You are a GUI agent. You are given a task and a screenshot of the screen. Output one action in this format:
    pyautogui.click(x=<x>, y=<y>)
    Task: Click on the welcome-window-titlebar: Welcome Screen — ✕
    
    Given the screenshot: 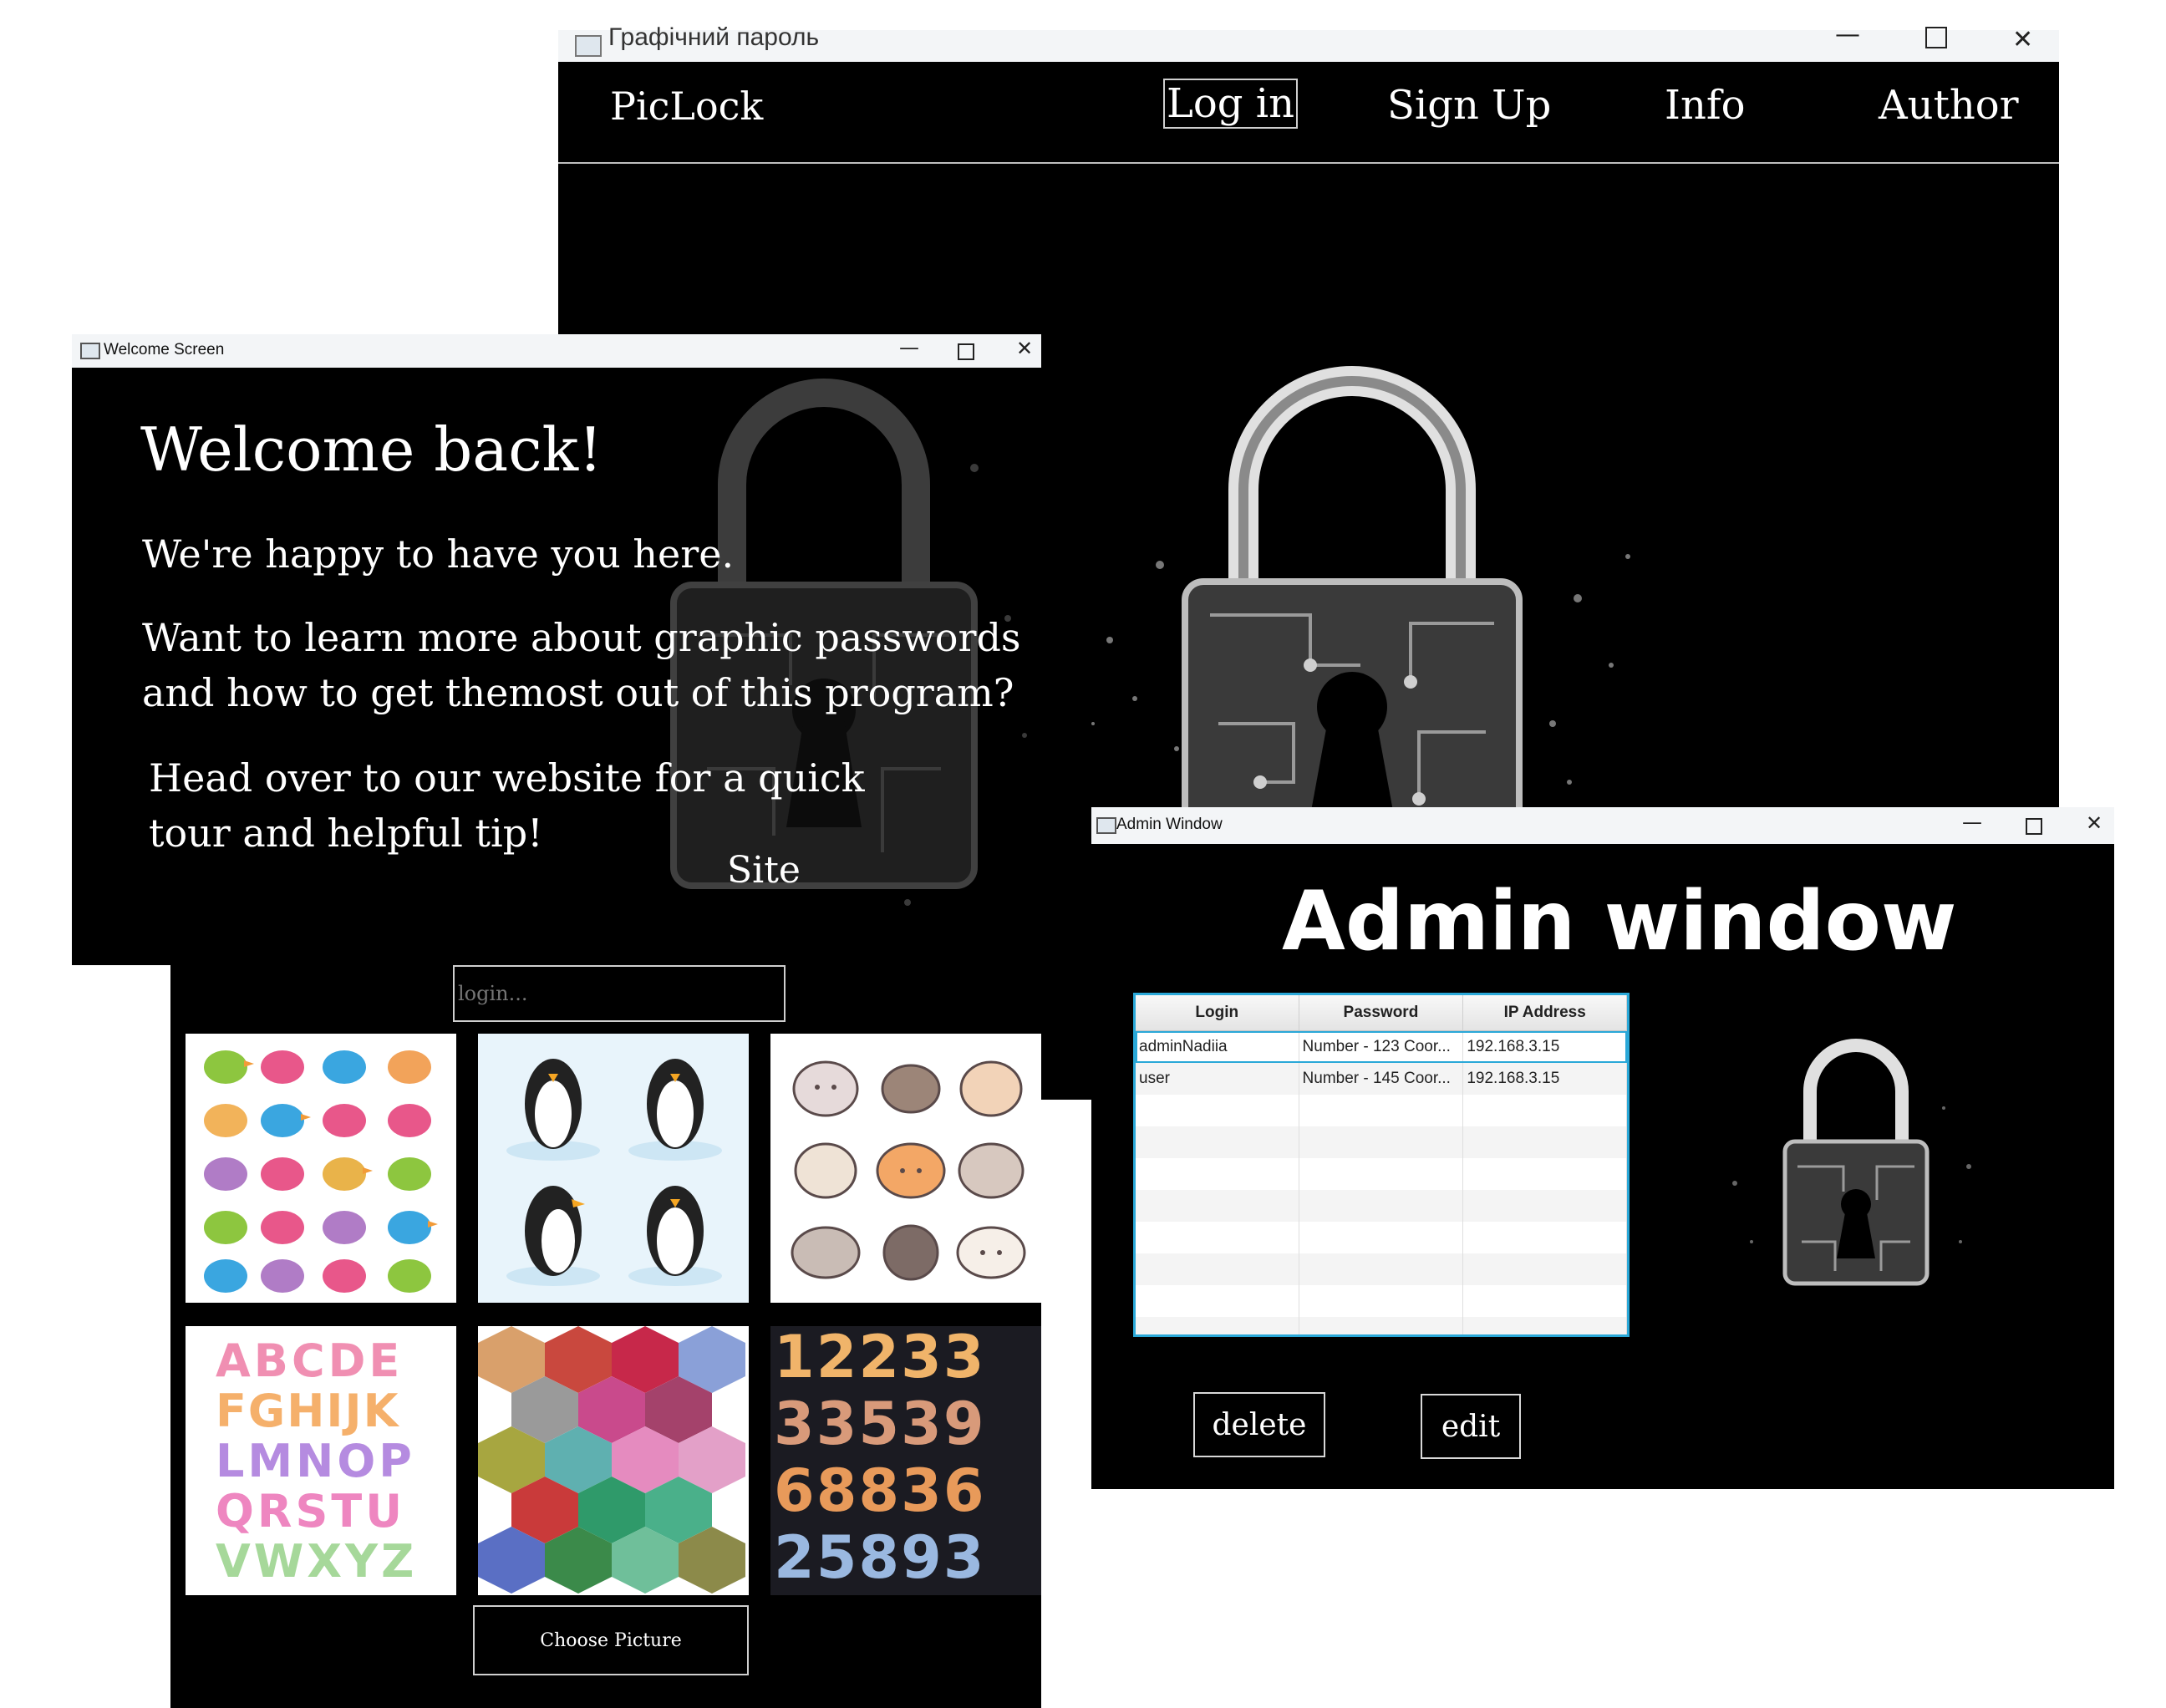 What is the action you would take?
    pyautogui.click(x=556, y=351)
    